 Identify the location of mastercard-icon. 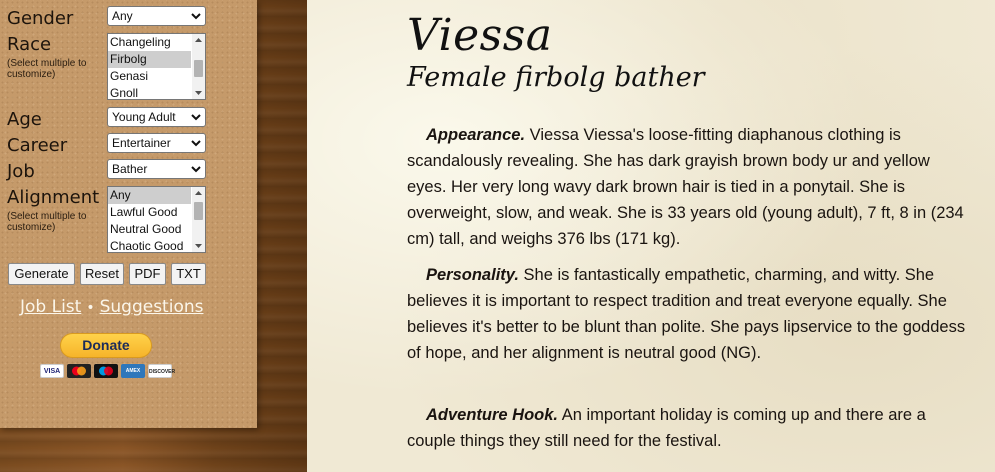
(79, 371).